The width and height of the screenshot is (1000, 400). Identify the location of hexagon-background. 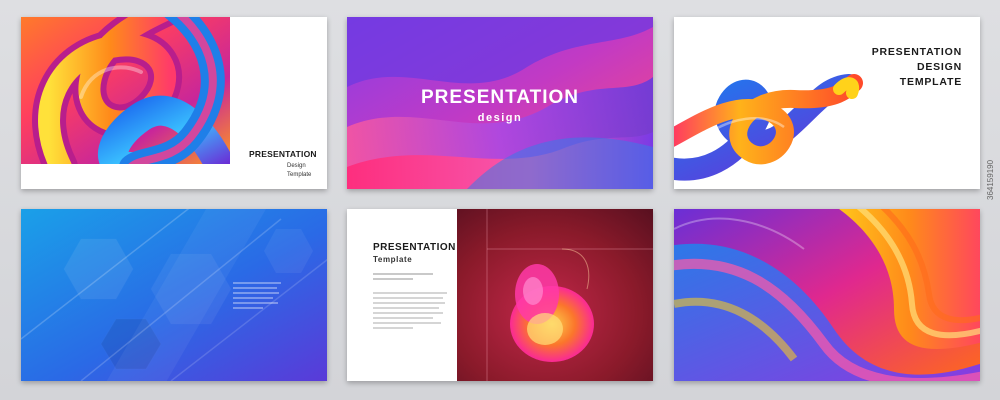
(174, 295).